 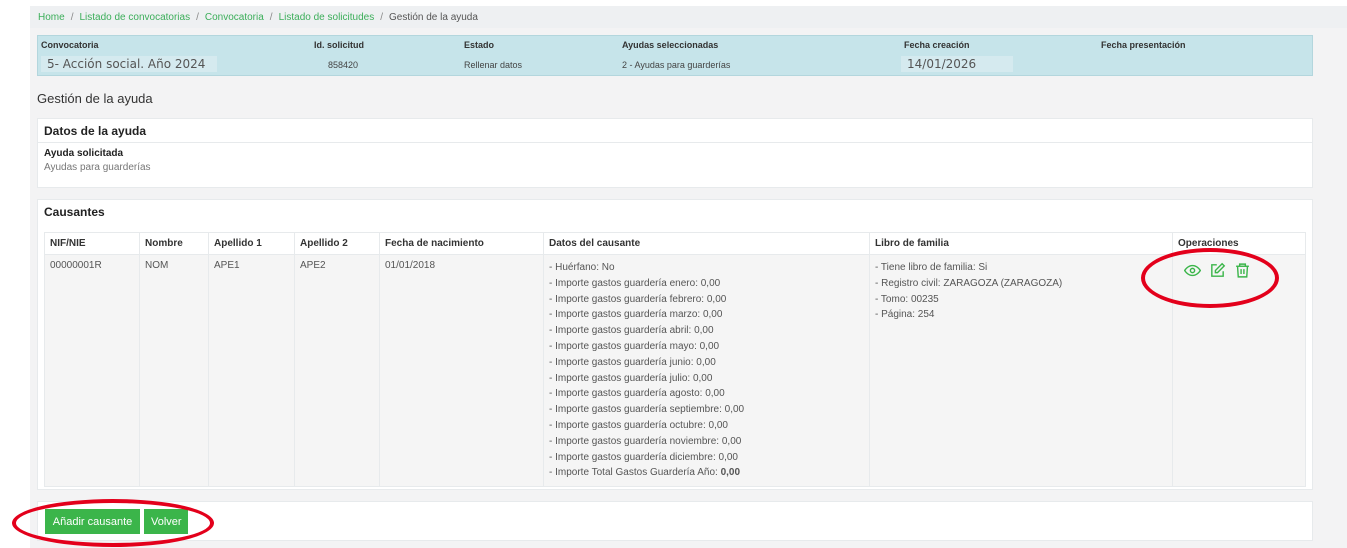 I want to click on ayuda-solicitada-label: Ayuda solicitada, so click(x=84, y=153).